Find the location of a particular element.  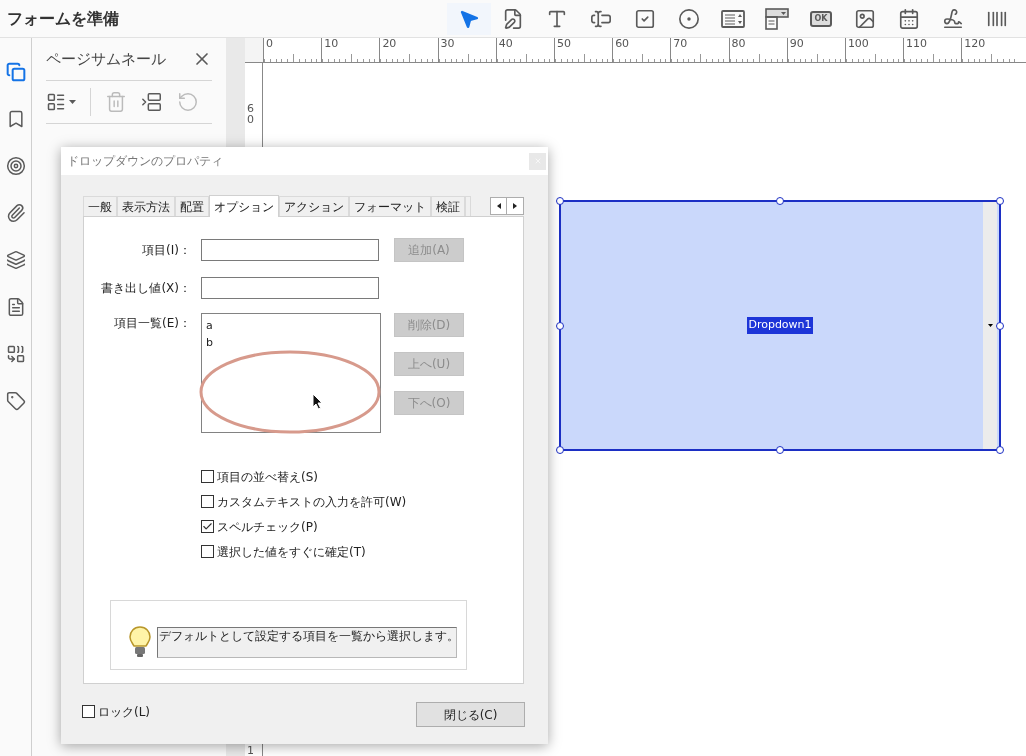

ok-button-icon: OK is located at coordinates (821, 18).